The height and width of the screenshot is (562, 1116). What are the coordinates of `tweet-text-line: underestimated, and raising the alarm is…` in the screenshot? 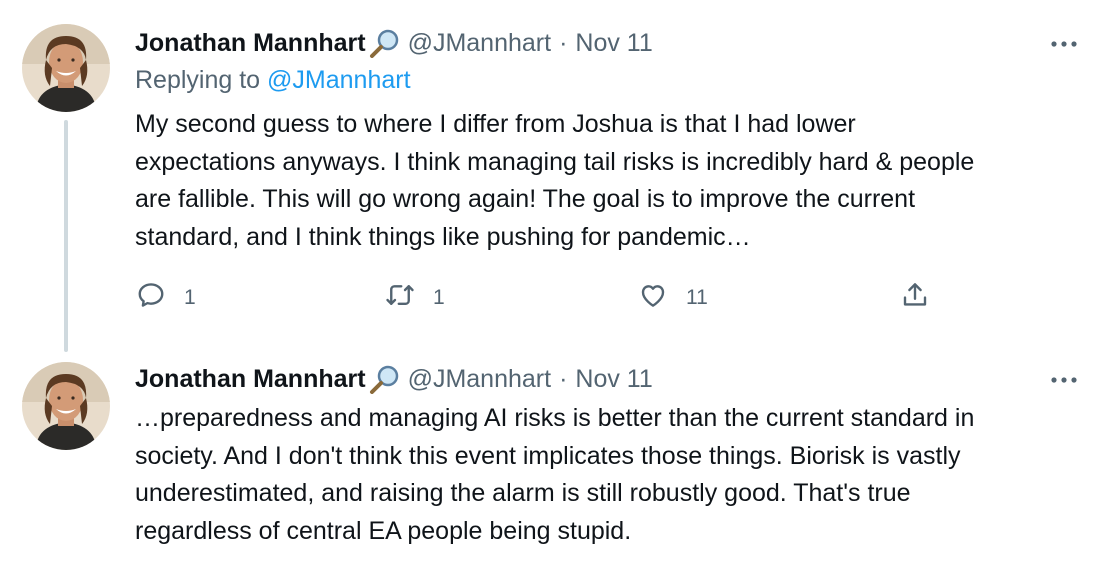 It's located at (523, 493).